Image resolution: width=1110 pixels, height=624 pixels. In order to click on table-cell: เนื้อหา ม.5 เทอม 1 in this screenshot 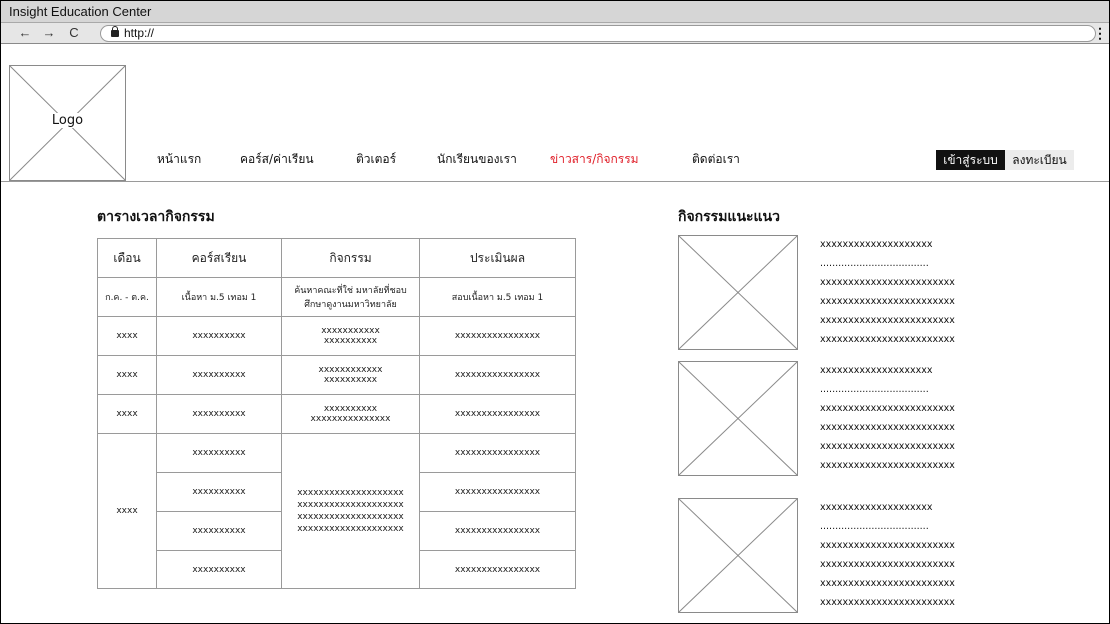, I will do `click(219, 297)`.